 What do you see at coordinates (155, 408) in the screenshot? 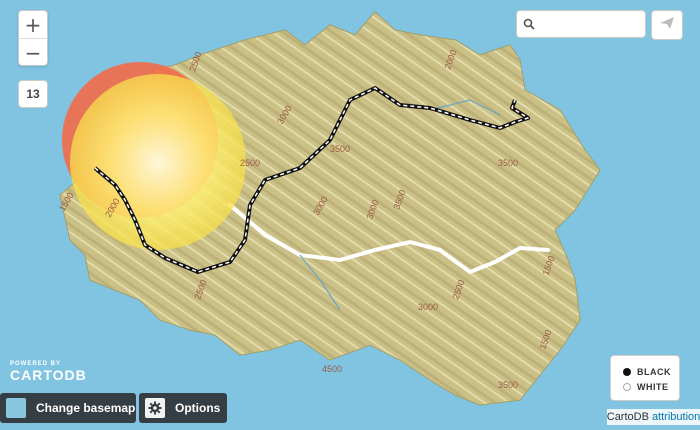
I see `gear-icon` at bounding box center [155, 408].